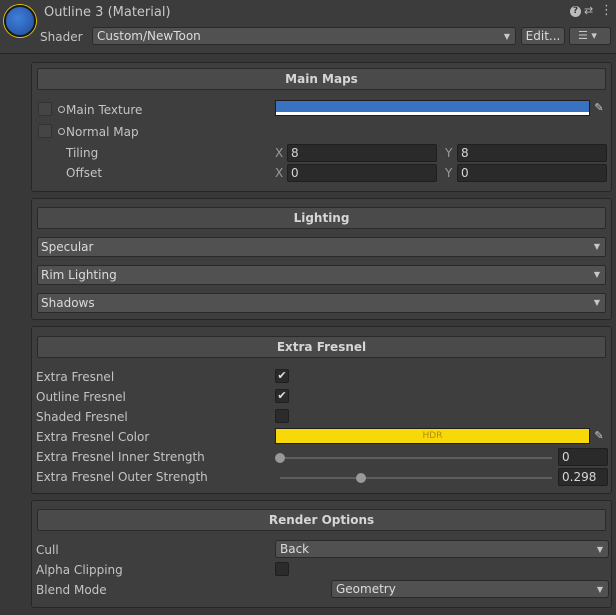  What do you see at coordinates (295, 549) in the screenshot?
I see `cull-value: Back` at bounding box center [295, 549].